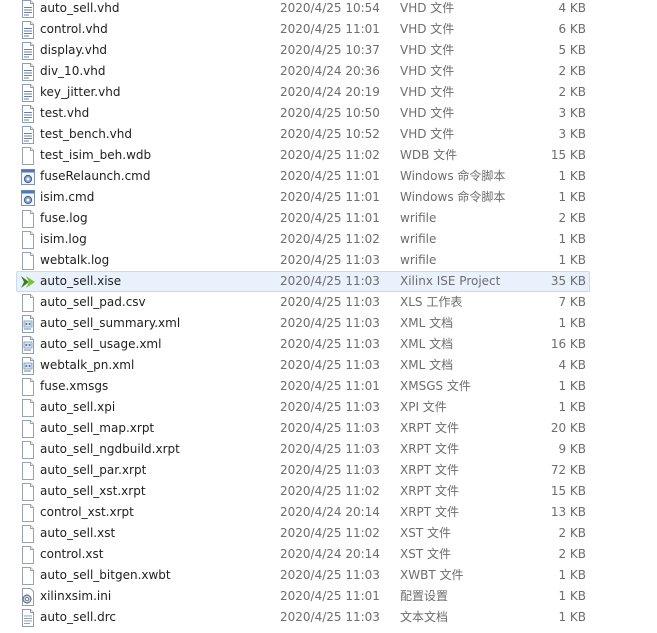 The width and height of the screenshot is (657, 633). Describe the element at coordinates (72, 554) in the screenshot. I see `file-name: control.xst` at that location.